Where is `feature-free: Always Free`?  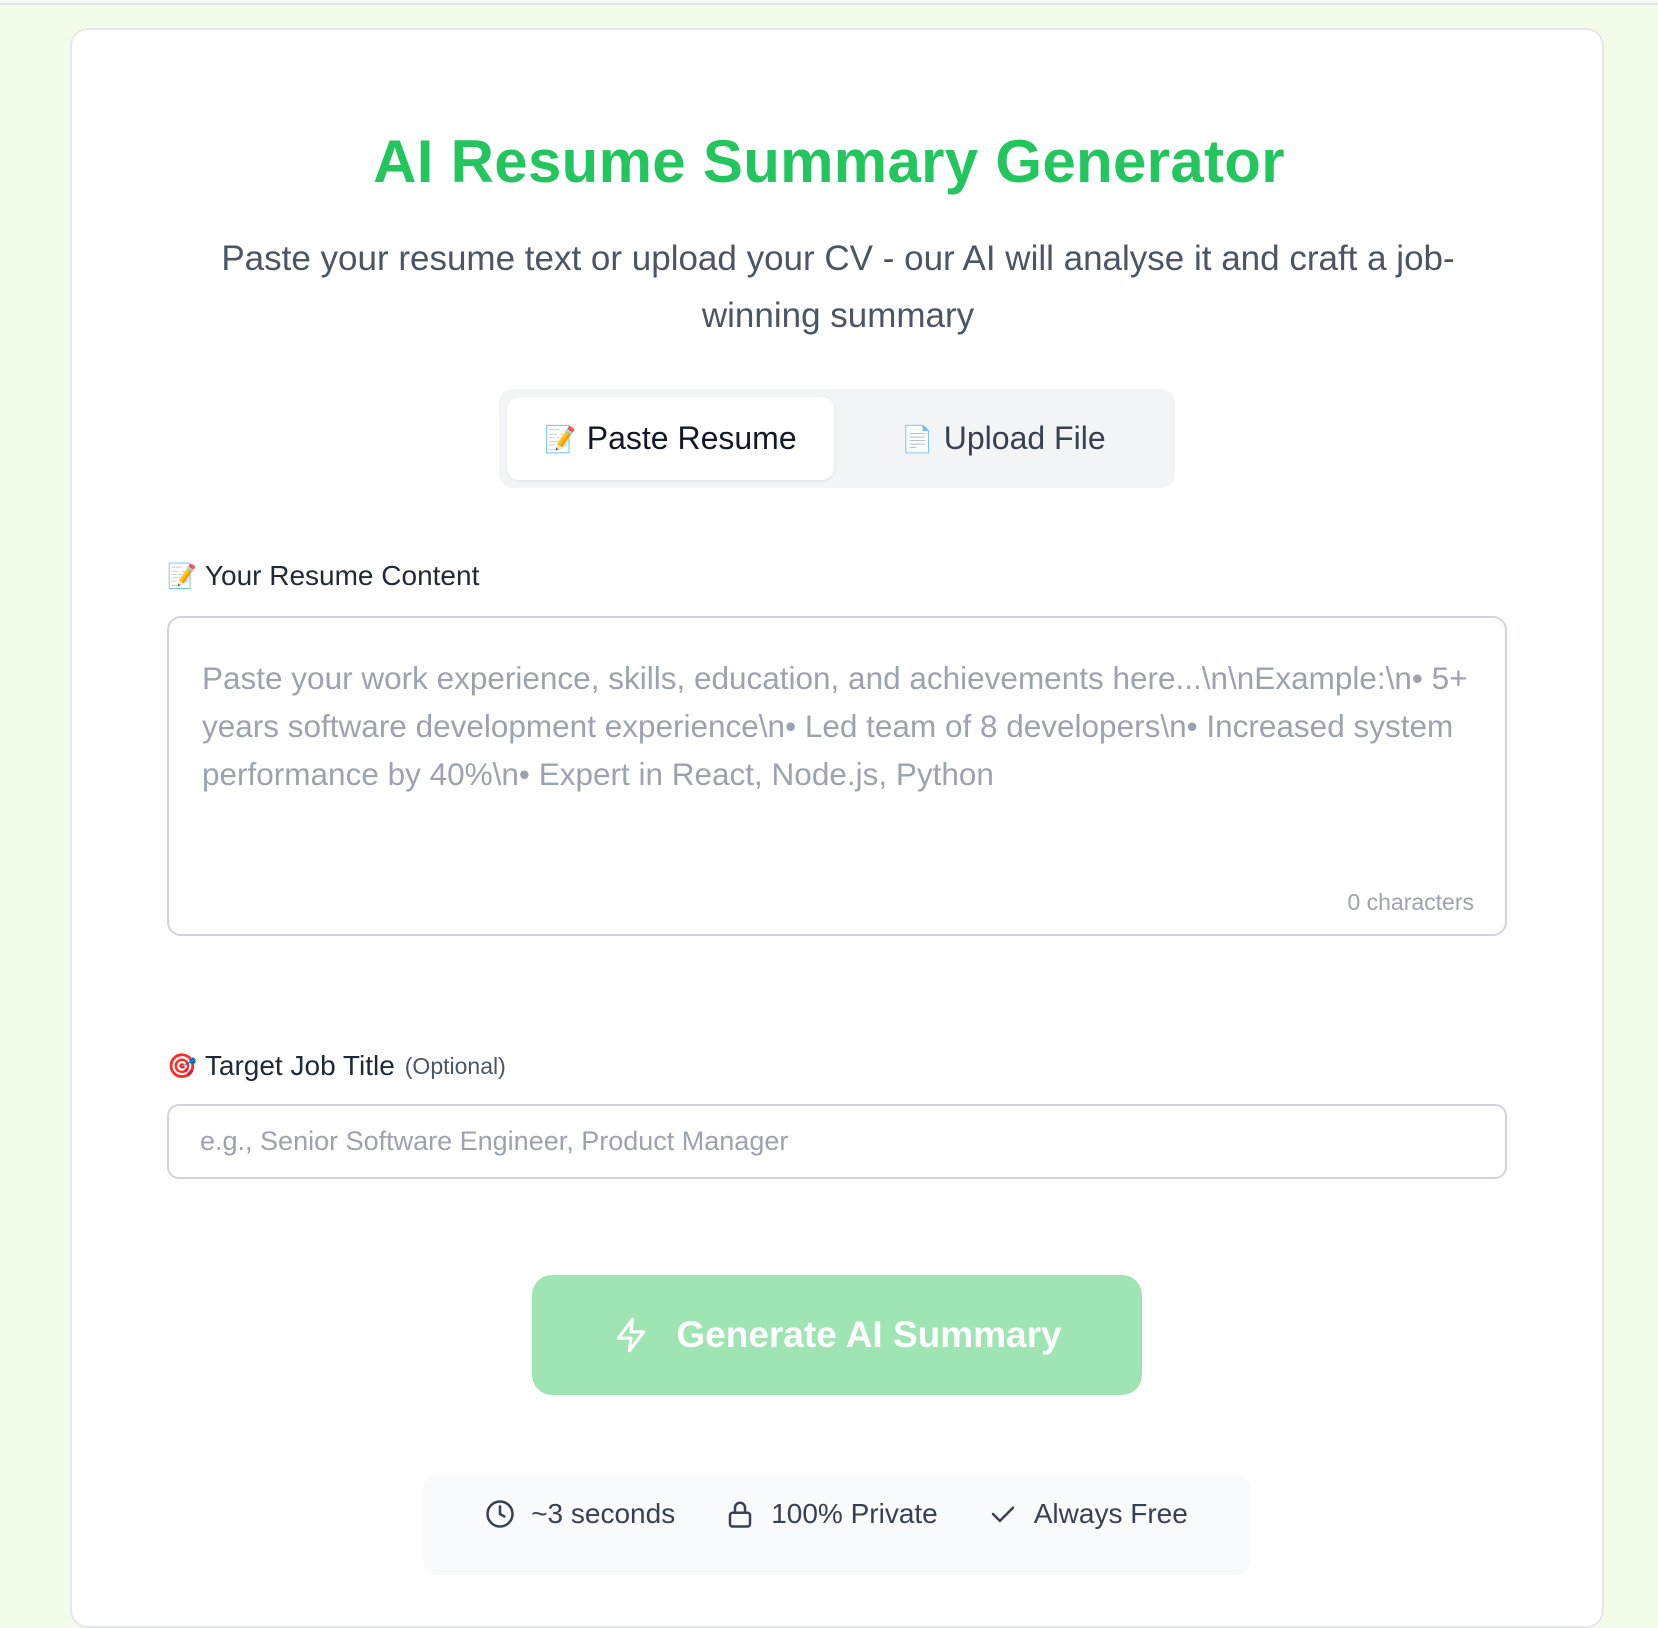 feature-free: Always Free is located at coordinates (1088, 1514).